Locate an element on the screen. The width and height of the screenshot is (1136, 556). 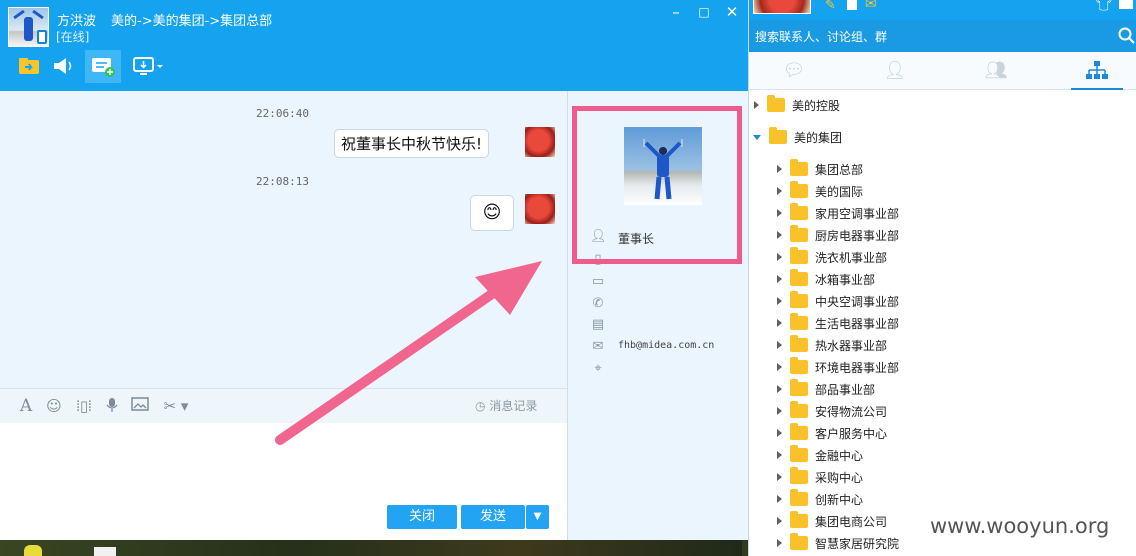
search-icon is located at coordinates (1127, 36).